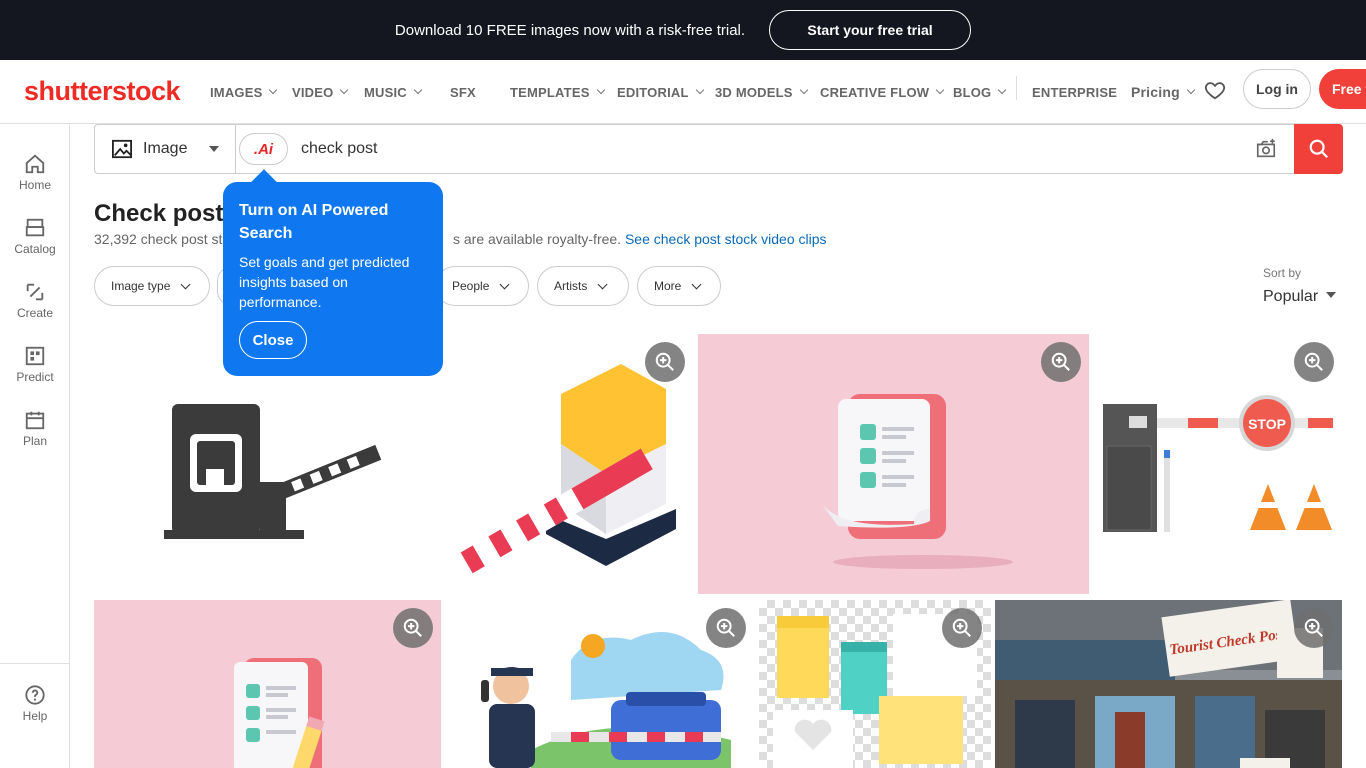  I want to click on sort-dropdown: Popular, so click(1300, 297).